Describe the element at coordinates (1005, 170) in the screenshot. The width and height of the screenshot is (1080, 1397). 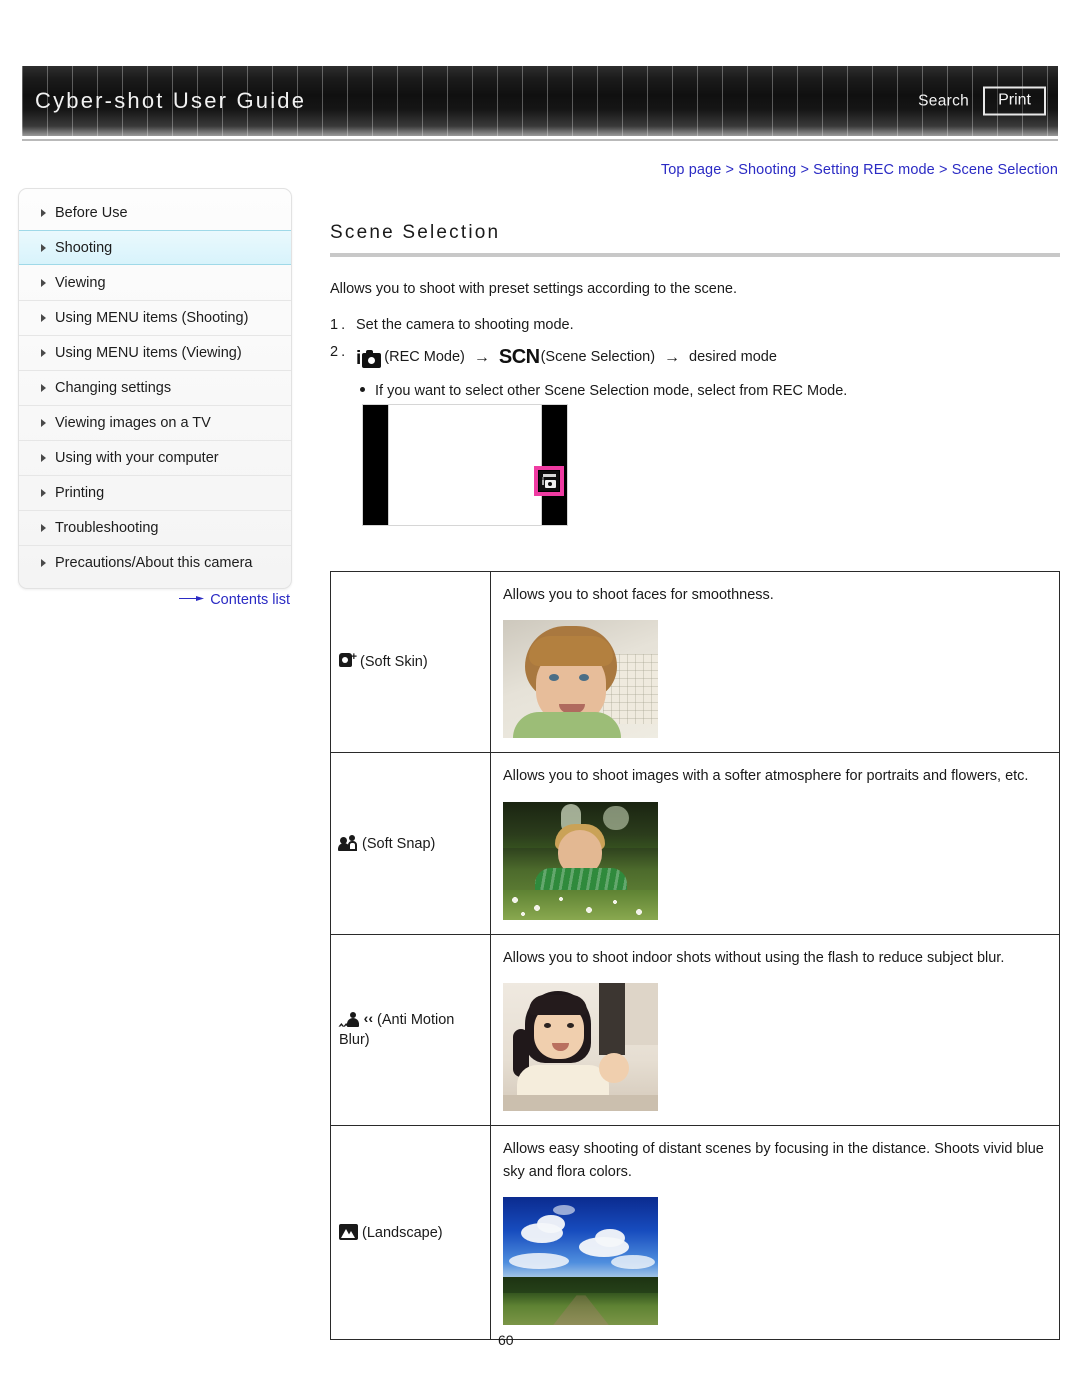
I see `breadcrumb-item-scene-selection: Scene Selection` at that location.